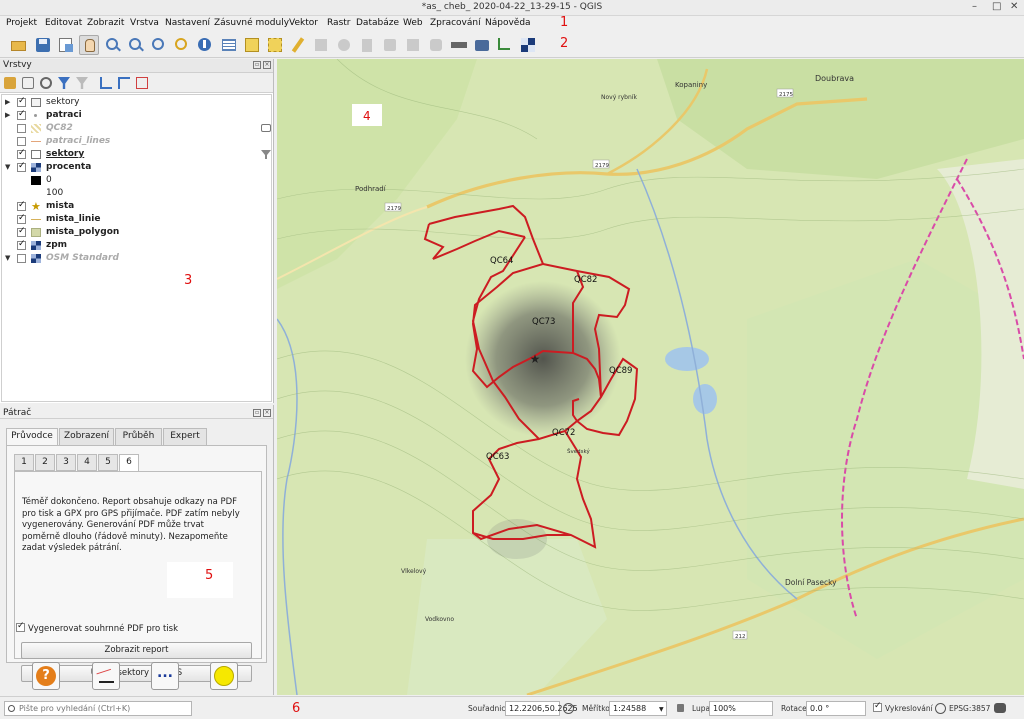 This screenshot has width=1024, height=719. I want to click on smiley-button, so click(224, 676).